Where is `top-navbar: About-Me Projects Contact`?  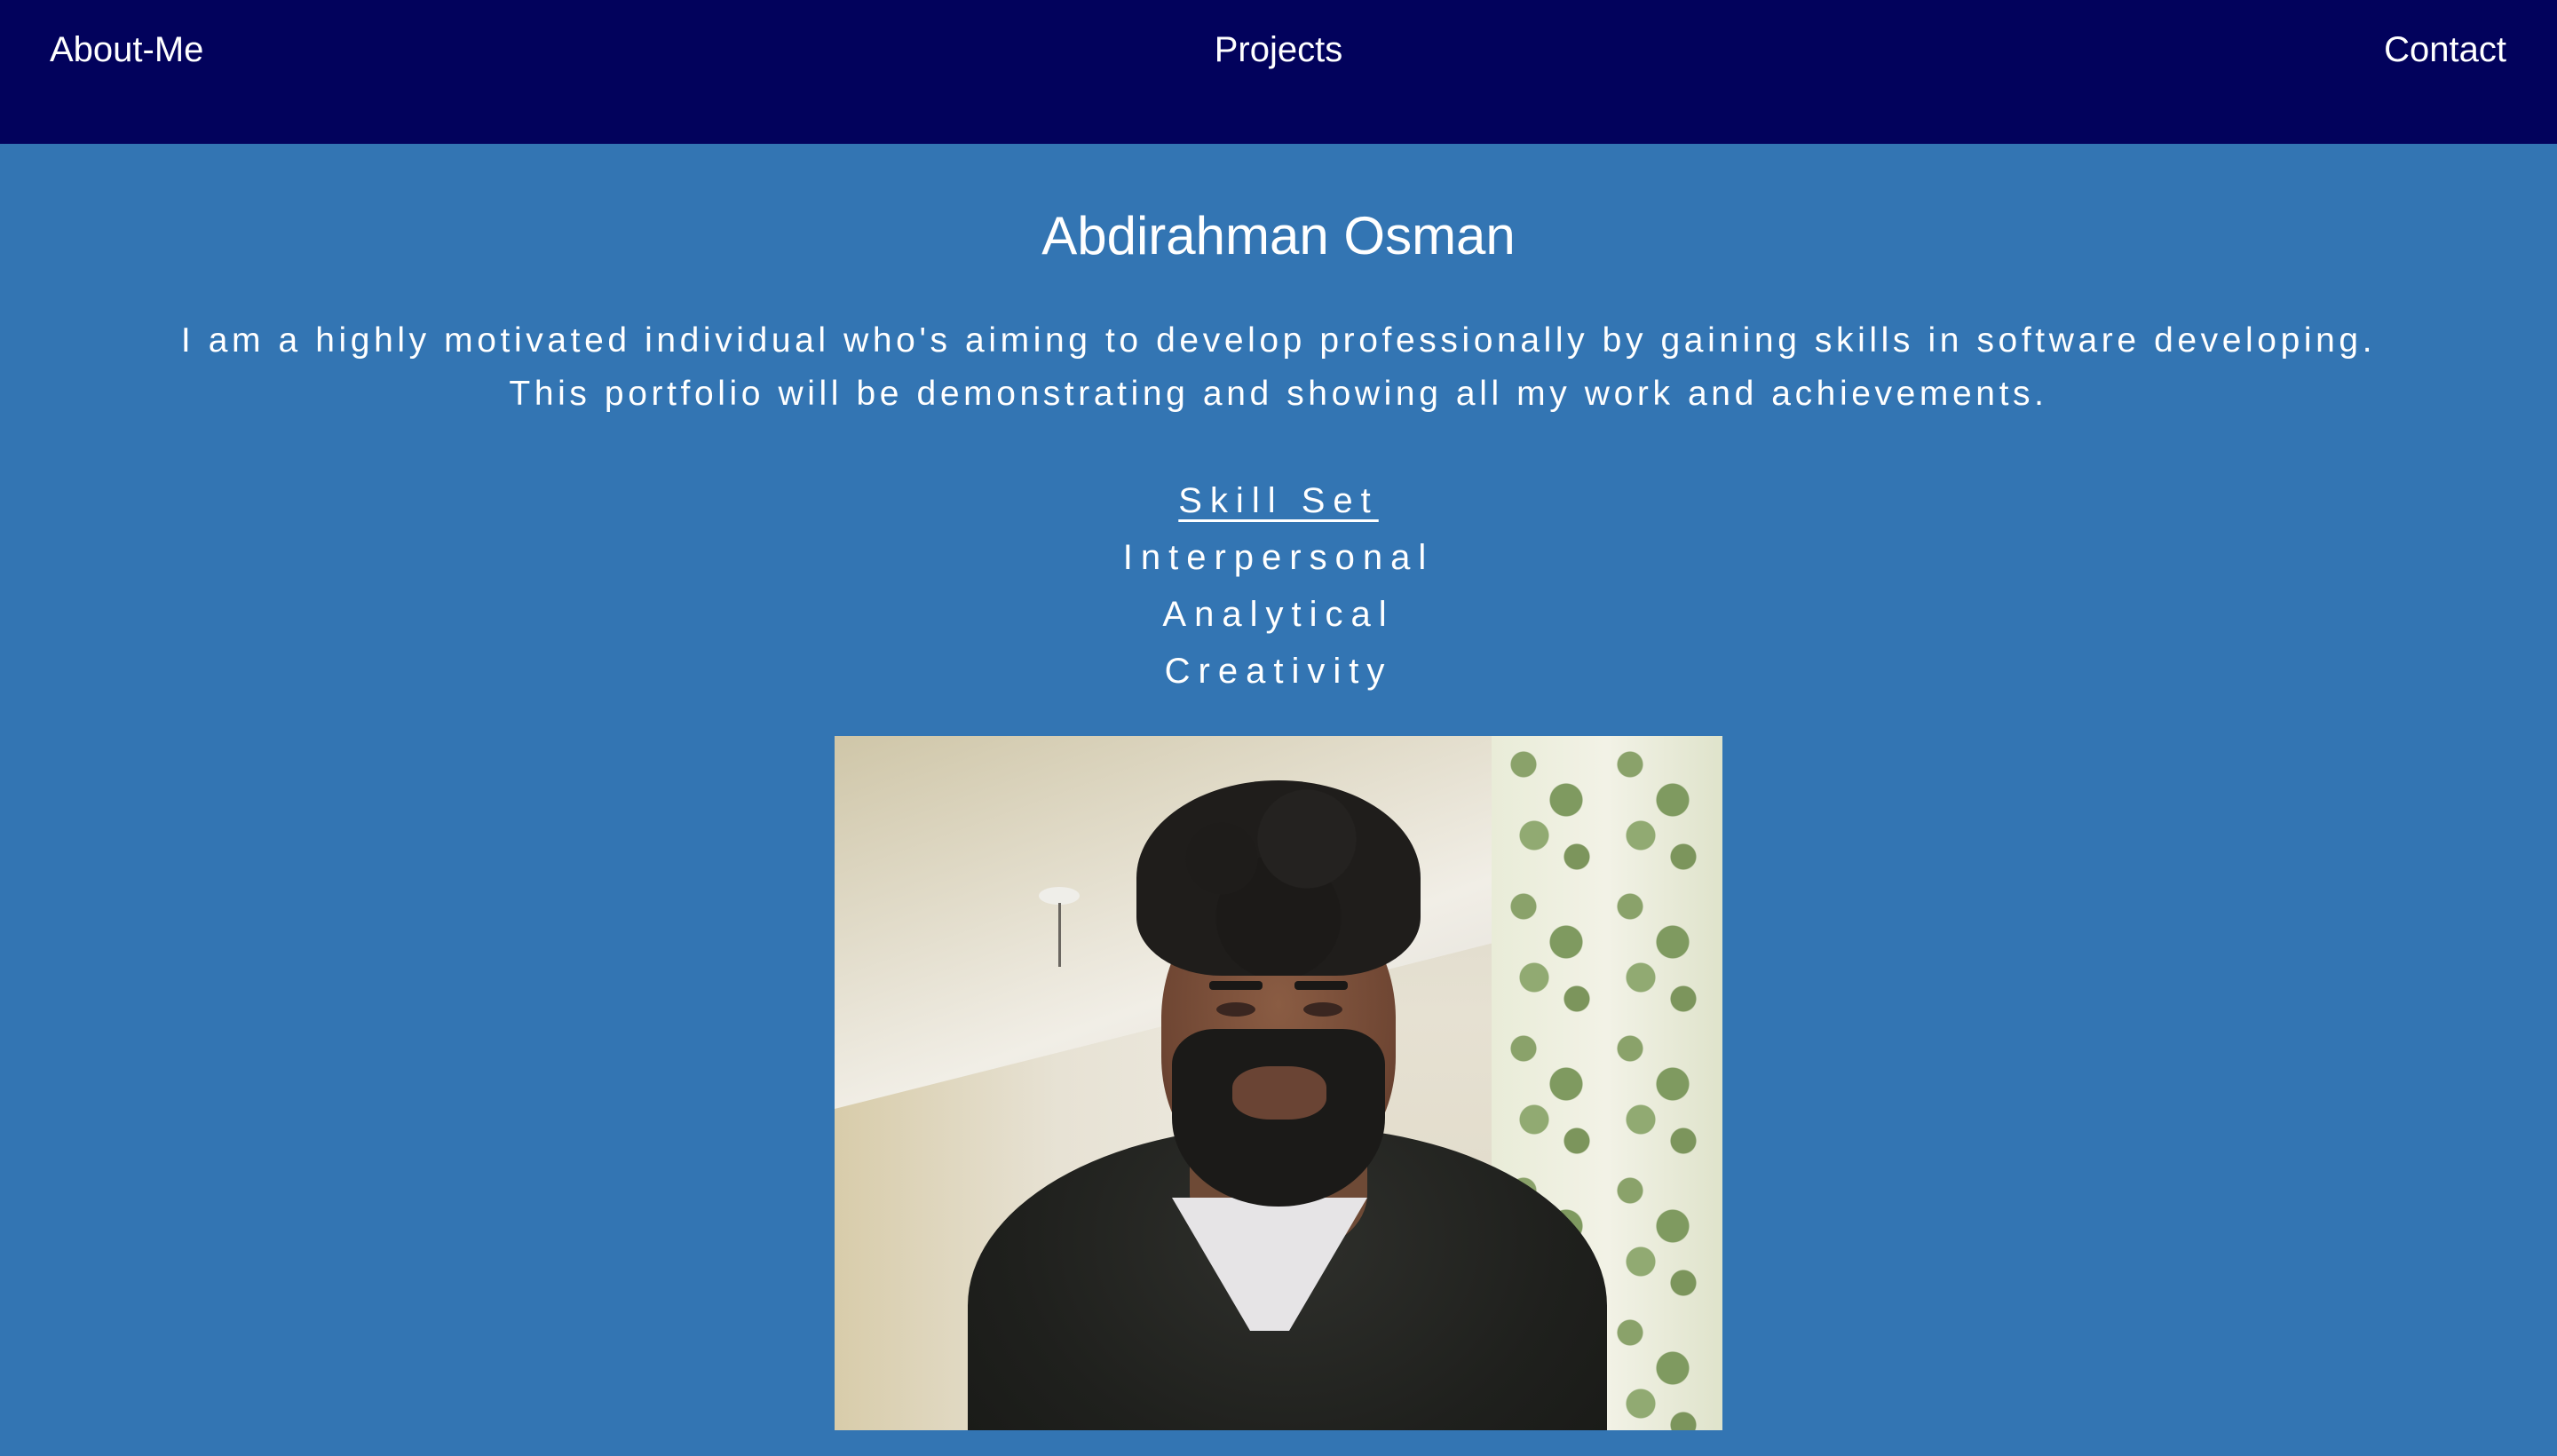
top-navbar: About-Me Projects Contact is located at coordinates (1278, 72).